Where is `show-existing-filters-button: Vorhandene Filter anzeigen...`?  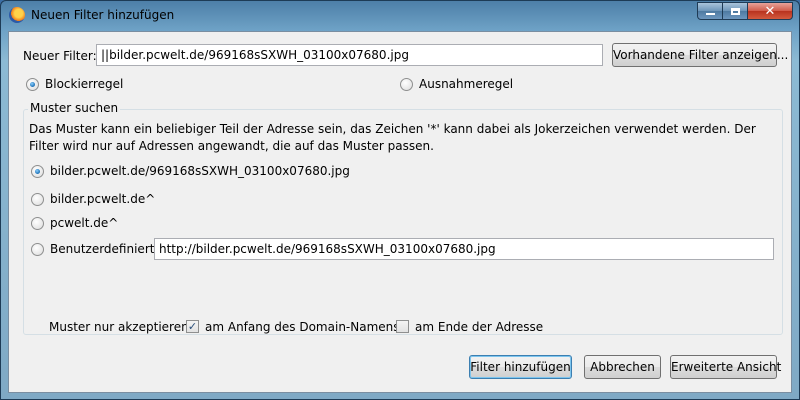 show-existing-filters-button: Vorhandene Filter anzeigen... is located at coordinates (700, 55).